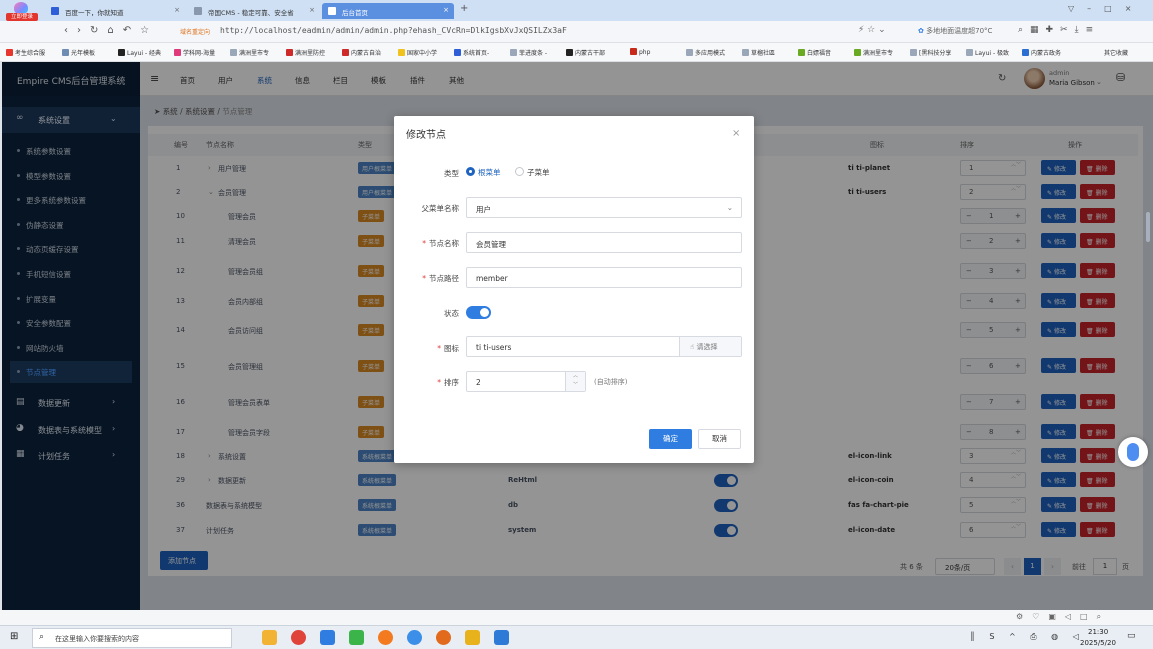  I want to click on nav-buttons: ‹›↻⌂↶☆, so click(111, 30).